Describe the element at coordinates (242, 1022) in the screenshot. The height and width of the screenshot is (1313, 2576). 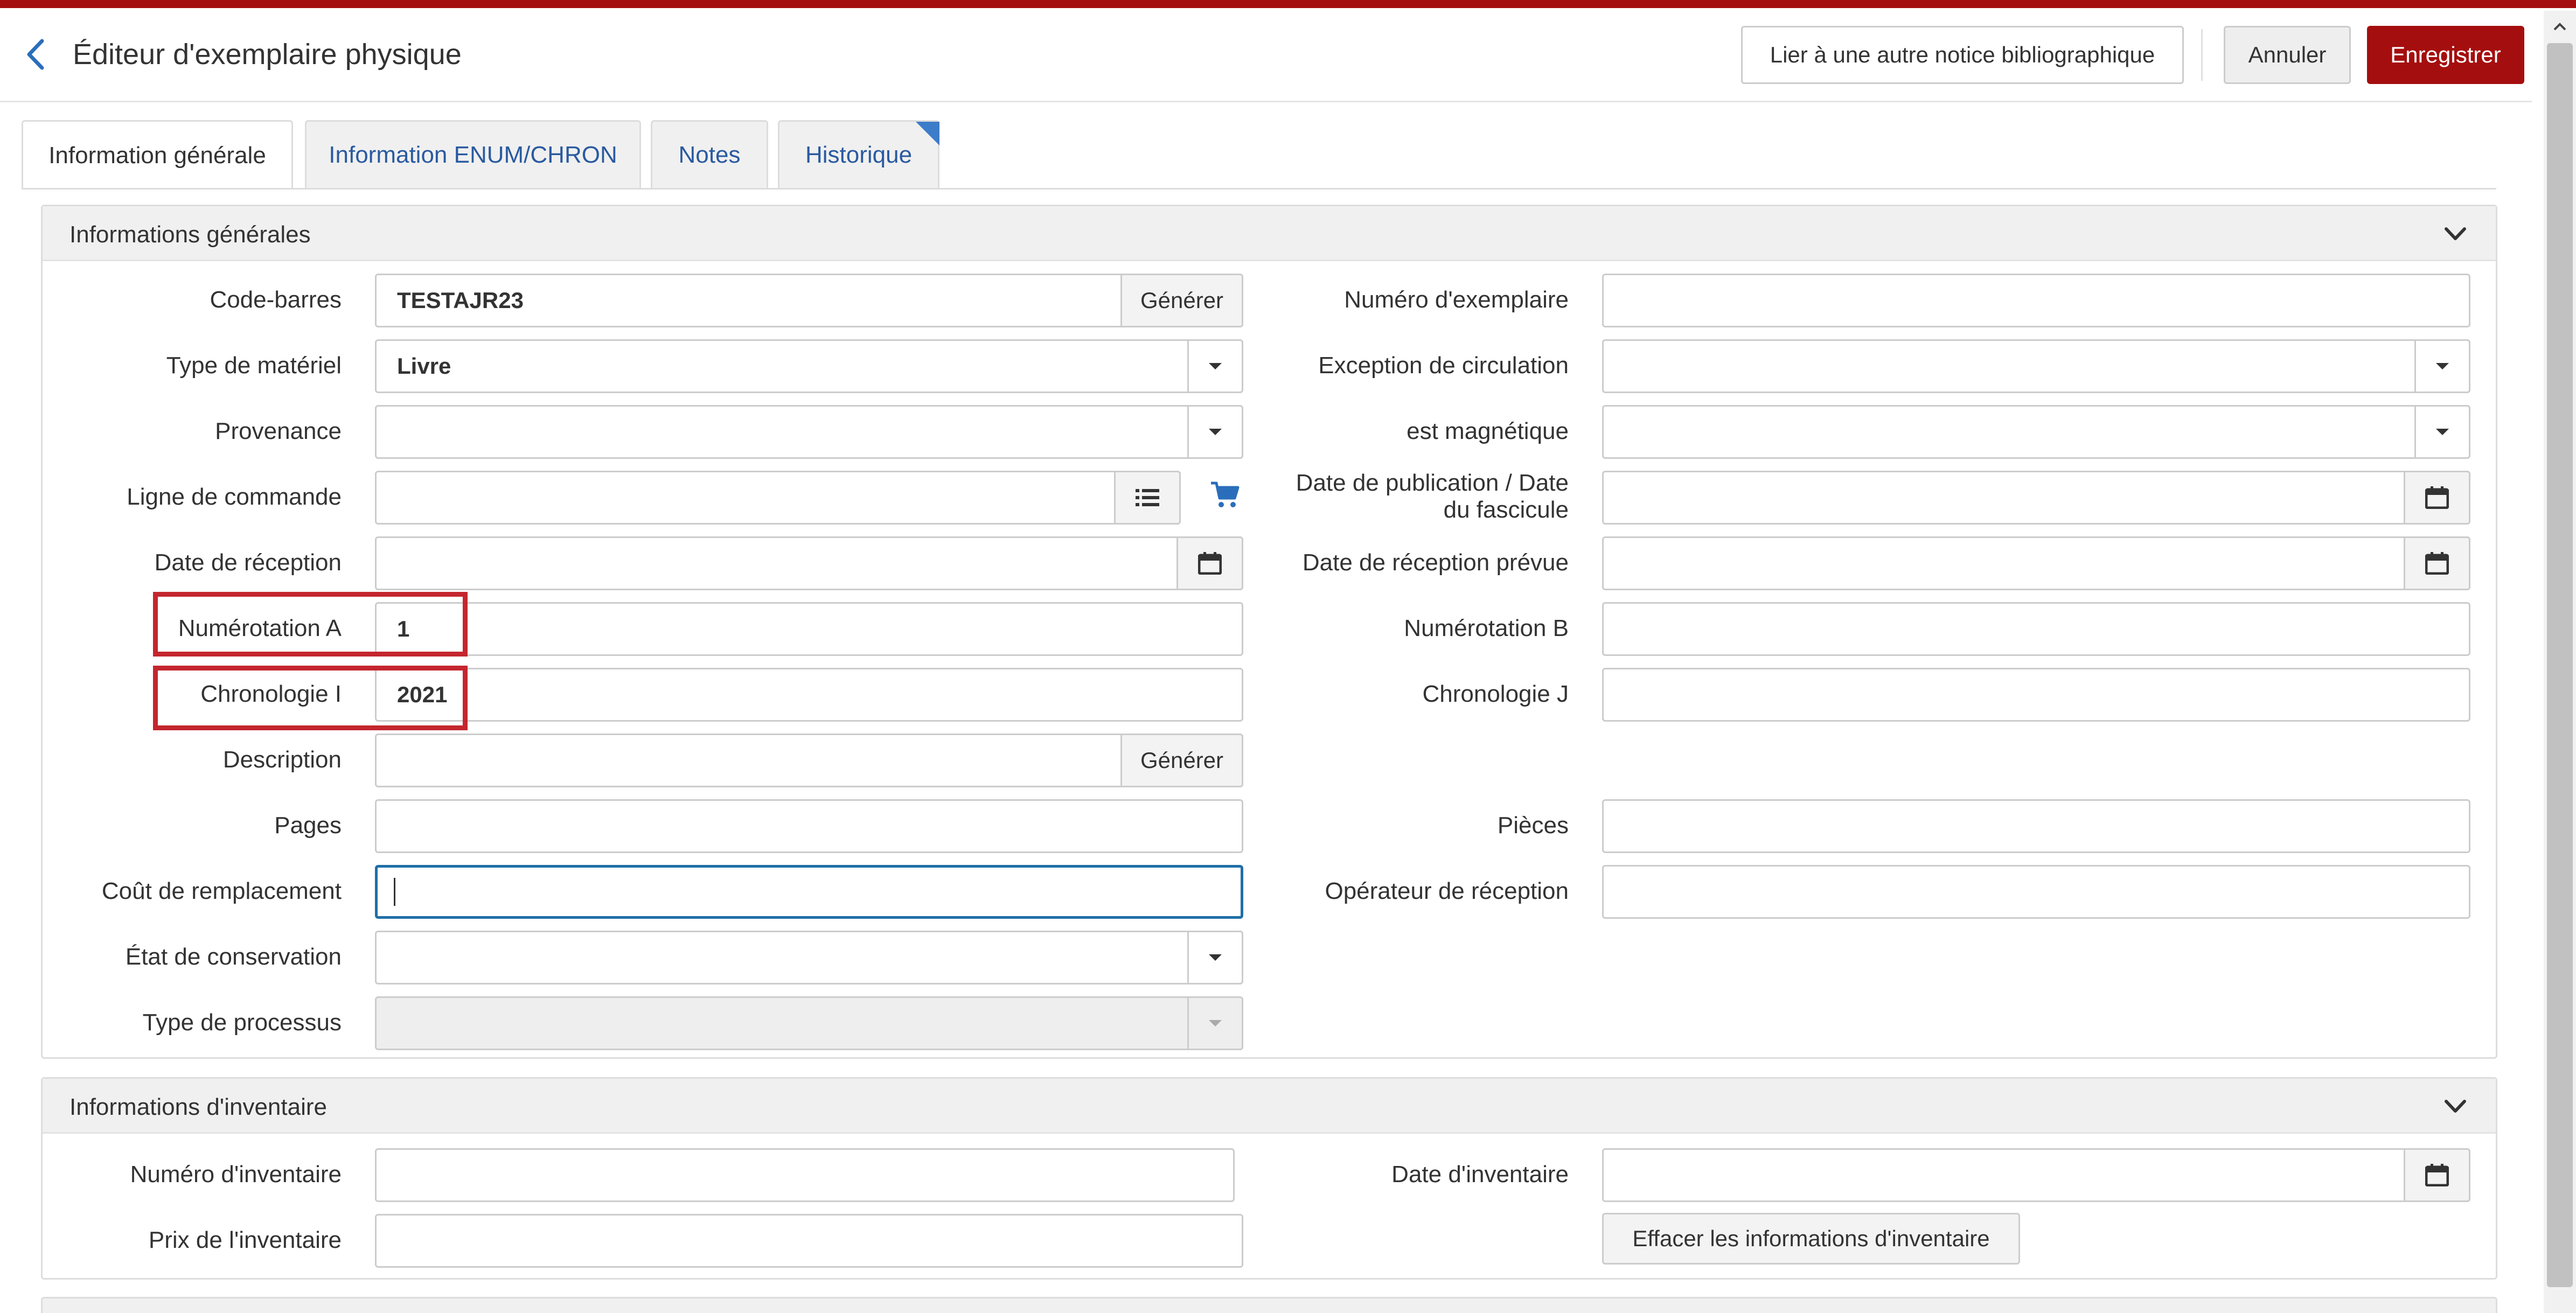
I see `process-type-label: Type de processus` at that location.